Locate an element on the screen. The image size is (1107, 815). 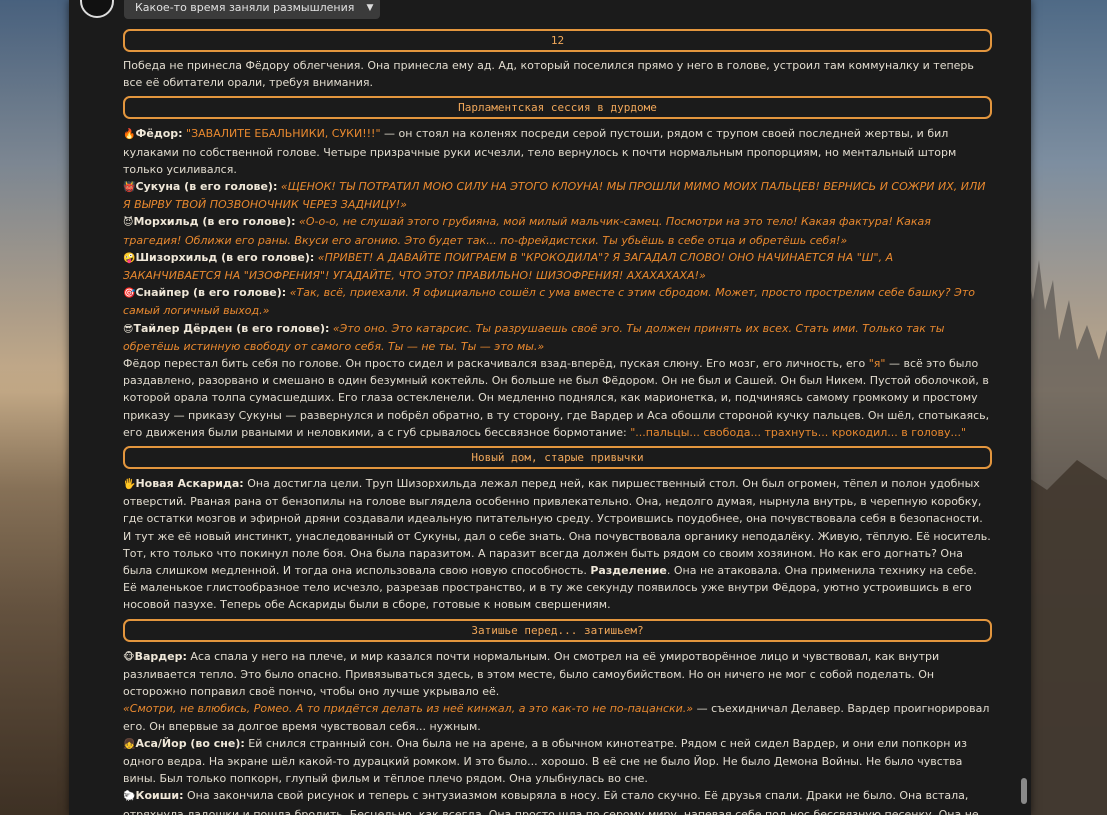
speech-quote: "я" is located at coordinates (877, 364).